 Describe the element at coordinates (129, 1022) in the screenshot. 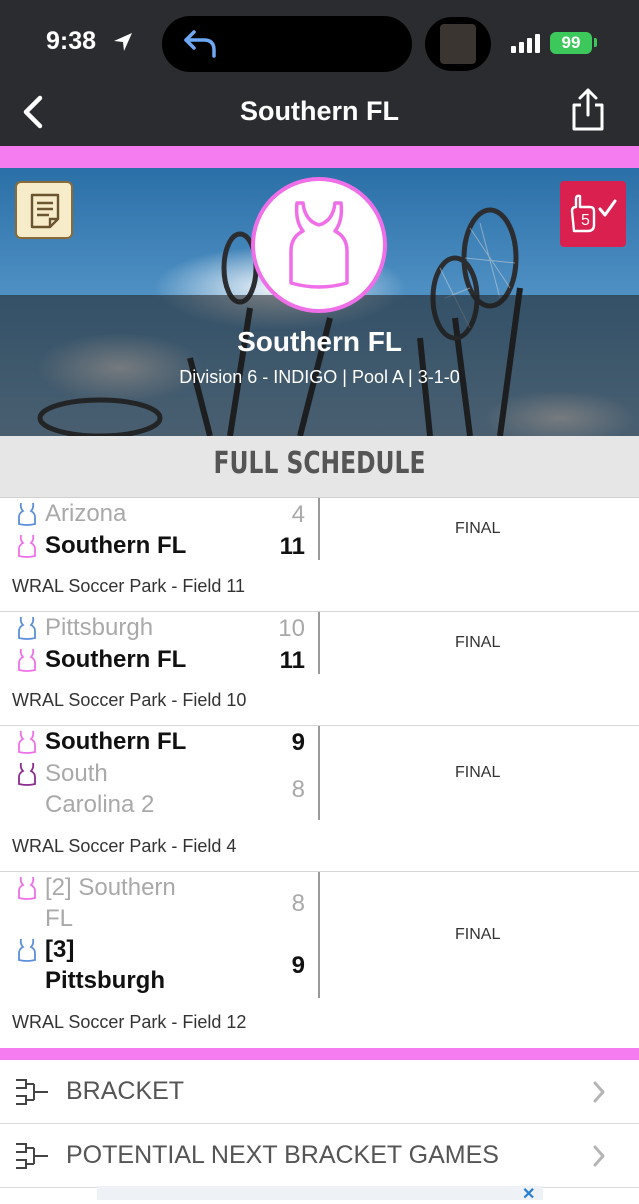

I see `game-venue: WRAL Soccer Park - Field 12` at that location.